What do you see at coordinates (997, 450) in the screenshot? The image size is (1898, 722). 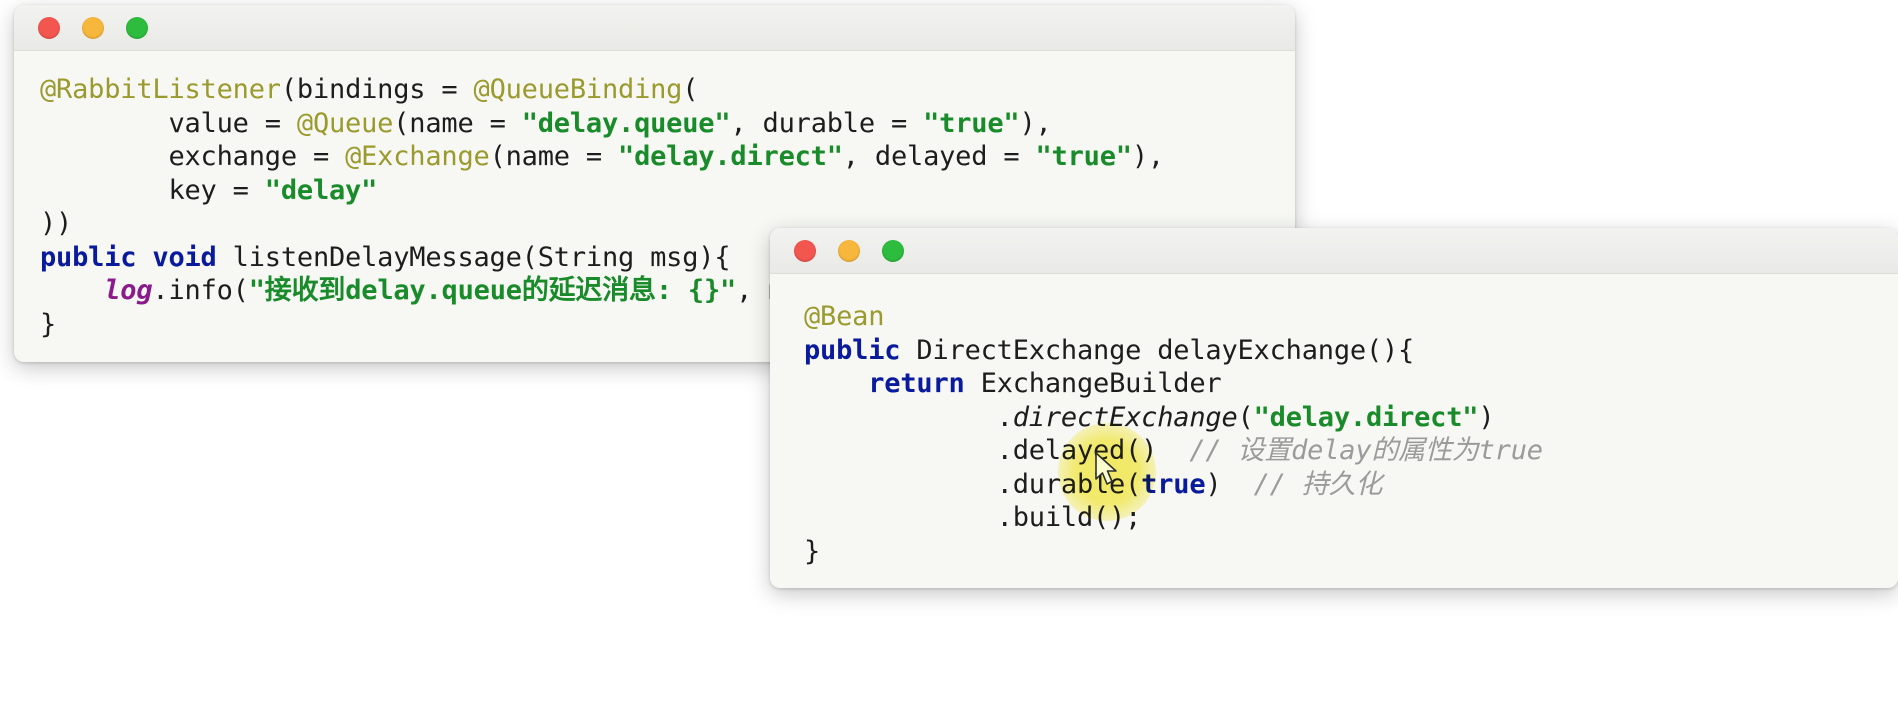 I see `code-token: .delayed()` at bounding box center [997, 450].